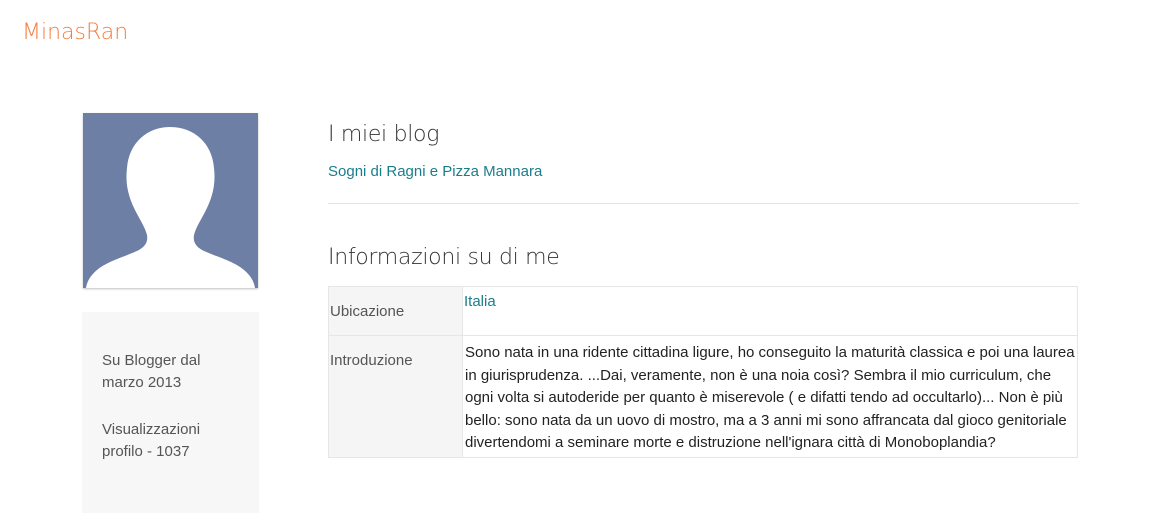  Describe the element at coordinates (384, 134) in the screenshot. I see `my-blogs-heading: I miei blog` at that location.